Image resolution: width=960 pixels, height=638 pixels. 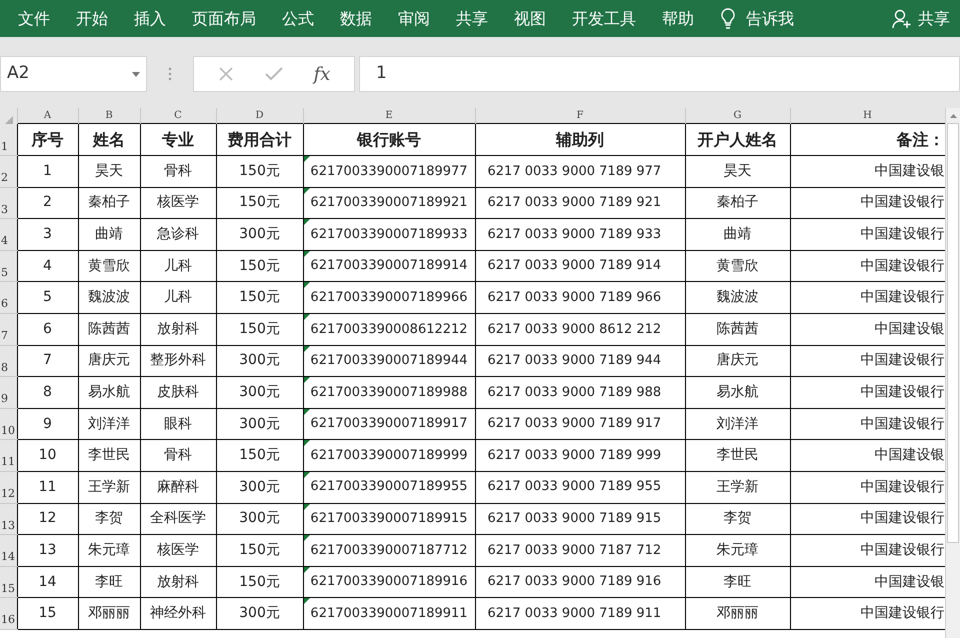 I want to click on table-cell: 6217003390007189944, so click(x=389, y=361).